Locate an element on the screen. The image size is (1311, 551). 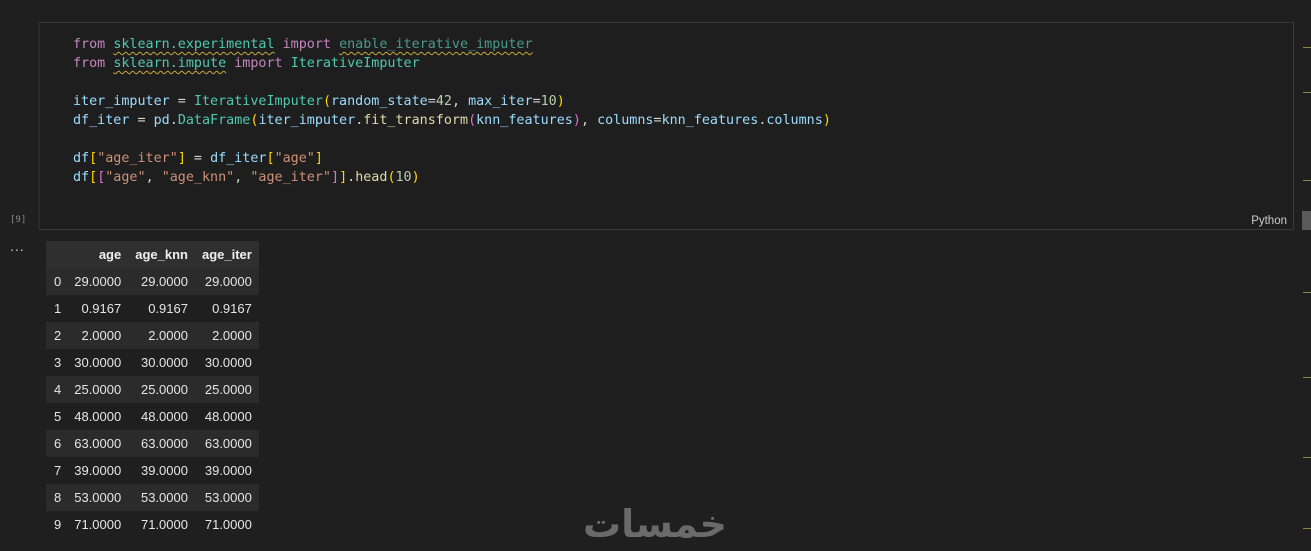
table-row: 6 63.0000 63.0000 63.0000 is located at coordinates (152, 443).